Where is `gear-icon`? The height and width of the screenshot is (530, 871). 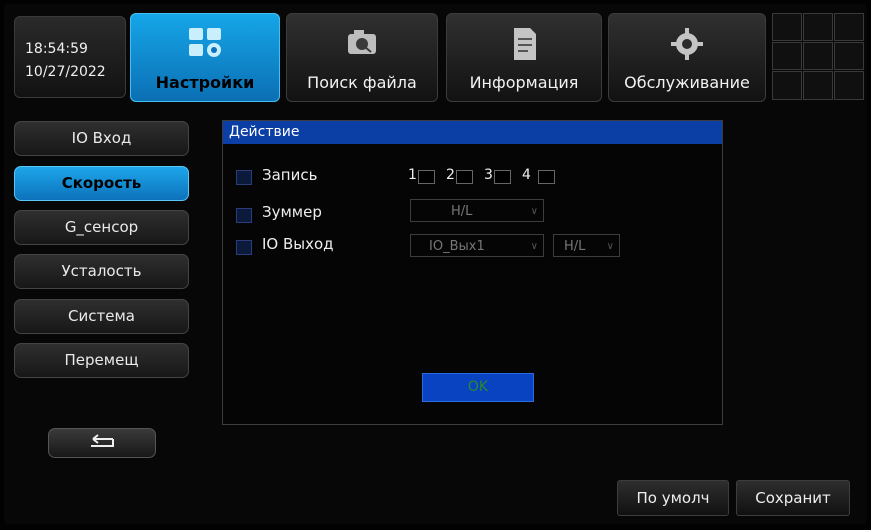
gear-icon is located at coordinates (687, 44).